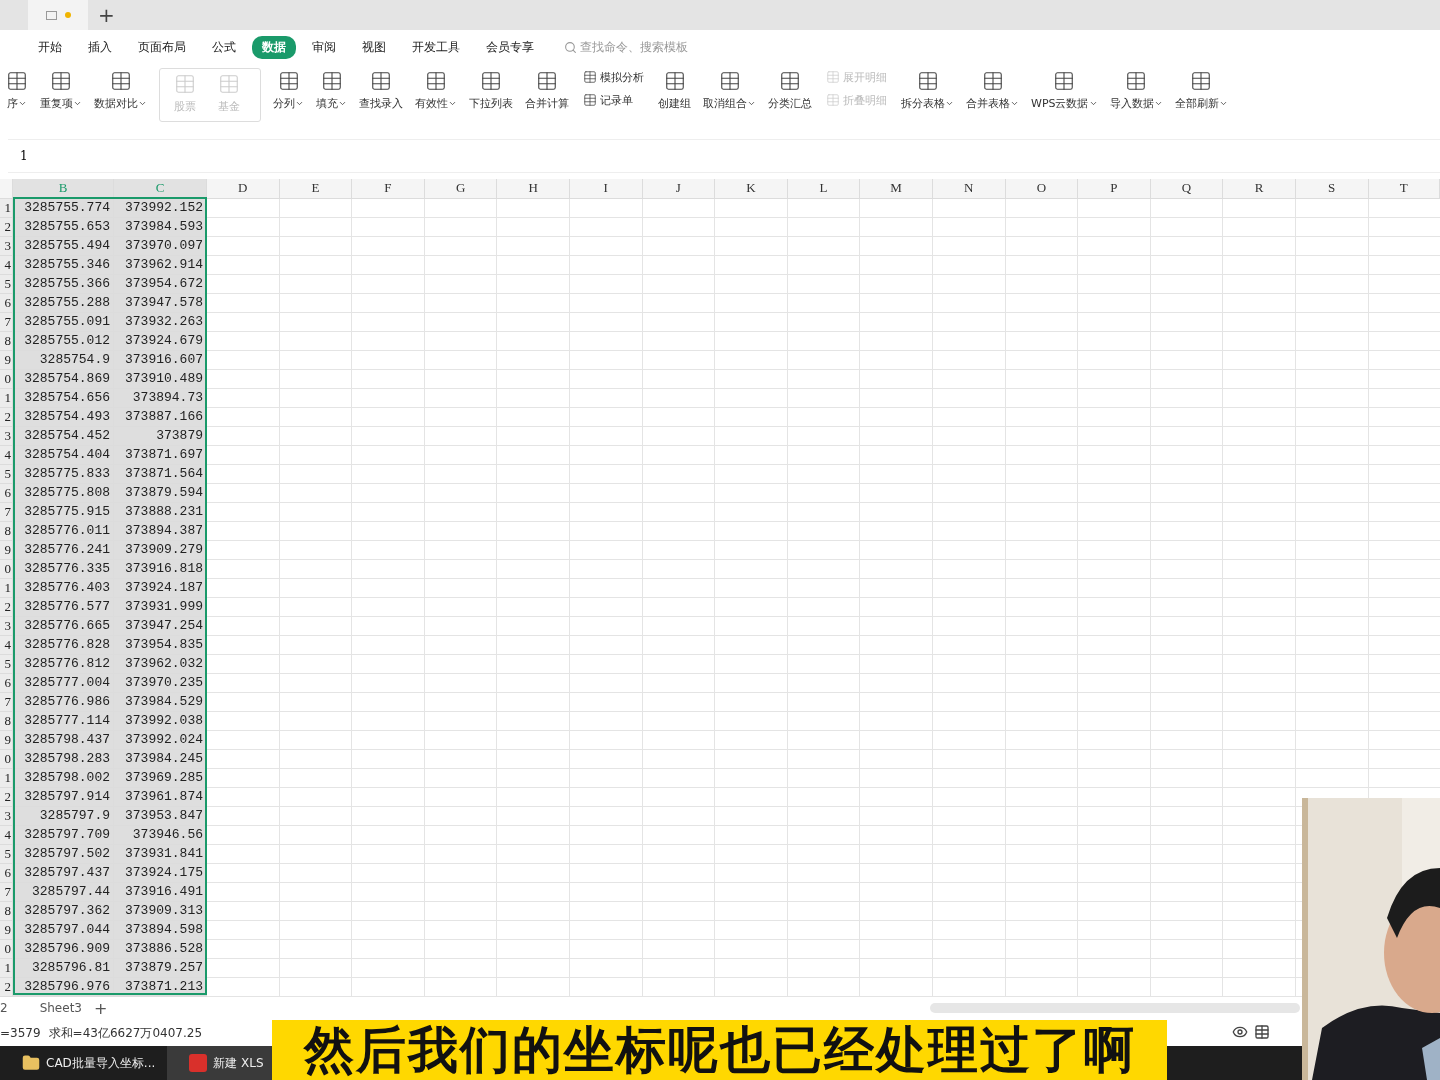 The height and width of the screenshot is (1080, 1440). Describe the element at coordinates (243, 188) in the screenshot. I see `column-header: D` at that location.